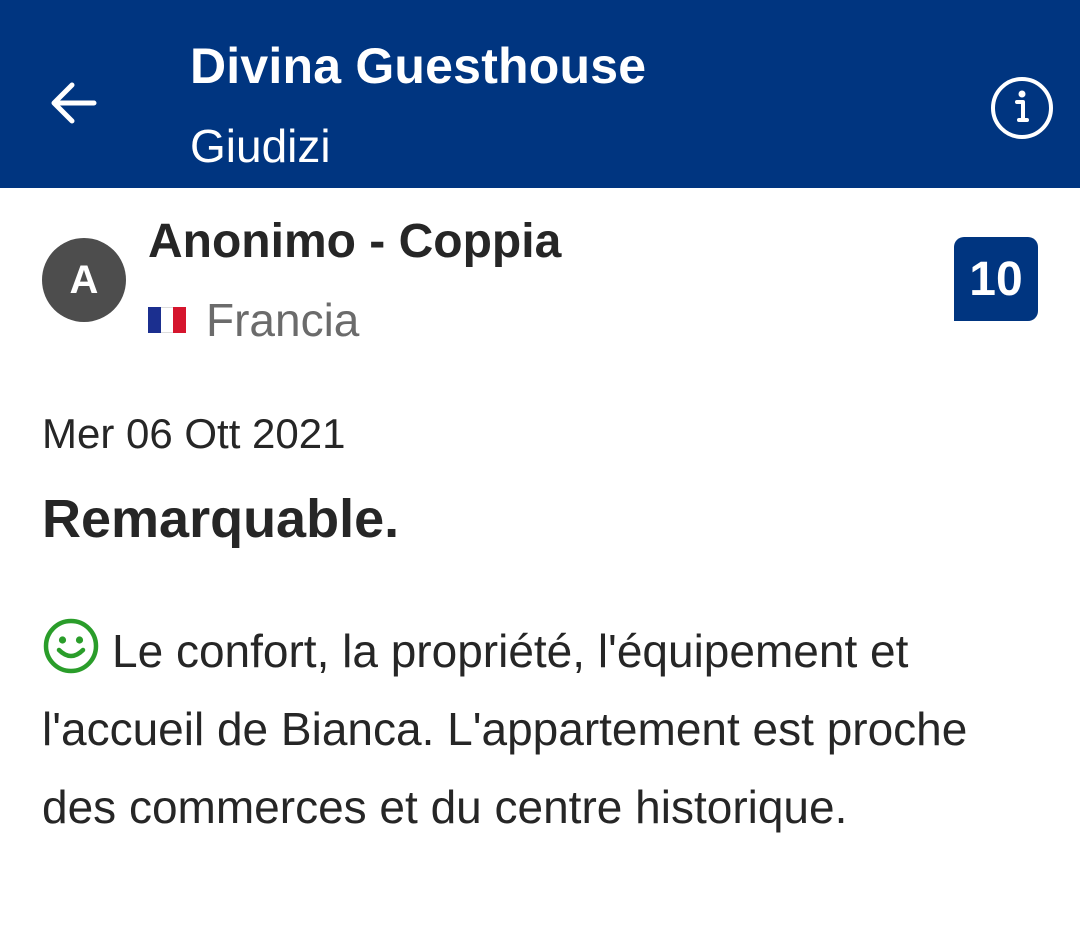  Describe the element at coordinates (996, 279) in the screenshot. I see `score-badge: 10` at that location.